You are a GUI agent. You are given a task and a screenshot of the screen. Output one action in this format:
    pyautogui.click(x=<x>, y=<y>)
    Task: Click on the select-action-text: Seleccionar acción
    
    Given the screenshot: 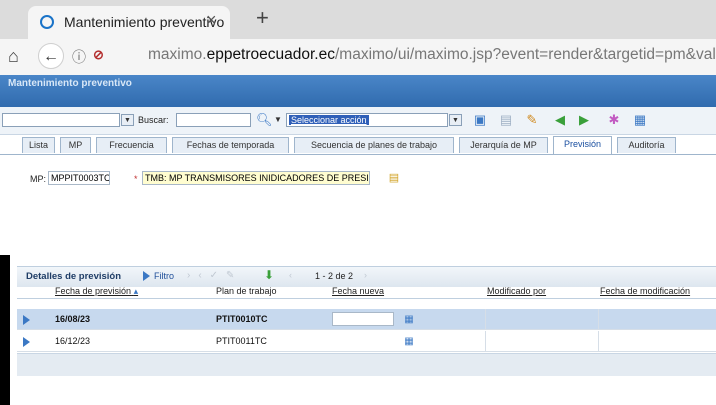 What is the action you would take?
    pyautogui.click(x=329, y=120)
    